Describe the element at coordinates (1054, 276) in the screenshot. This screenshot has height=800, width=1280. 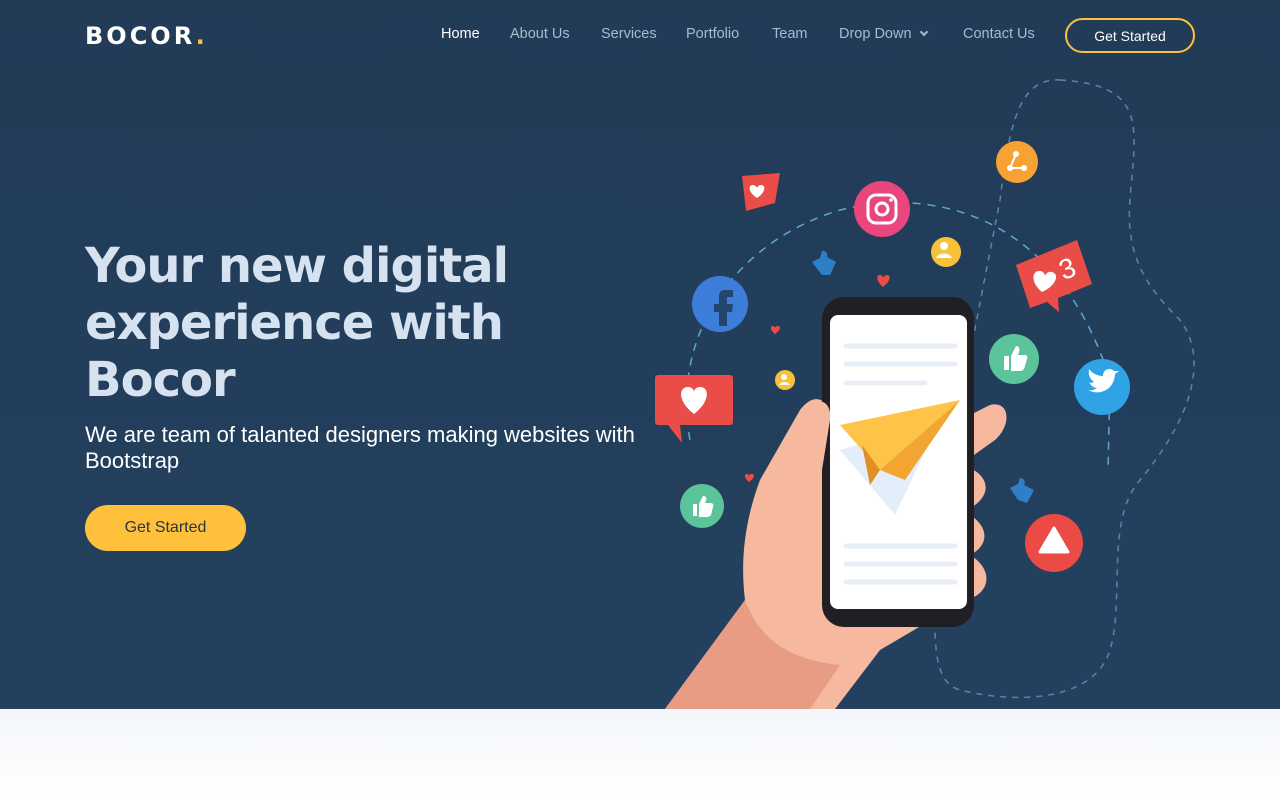
I see `notification-badge: 3` at that location.